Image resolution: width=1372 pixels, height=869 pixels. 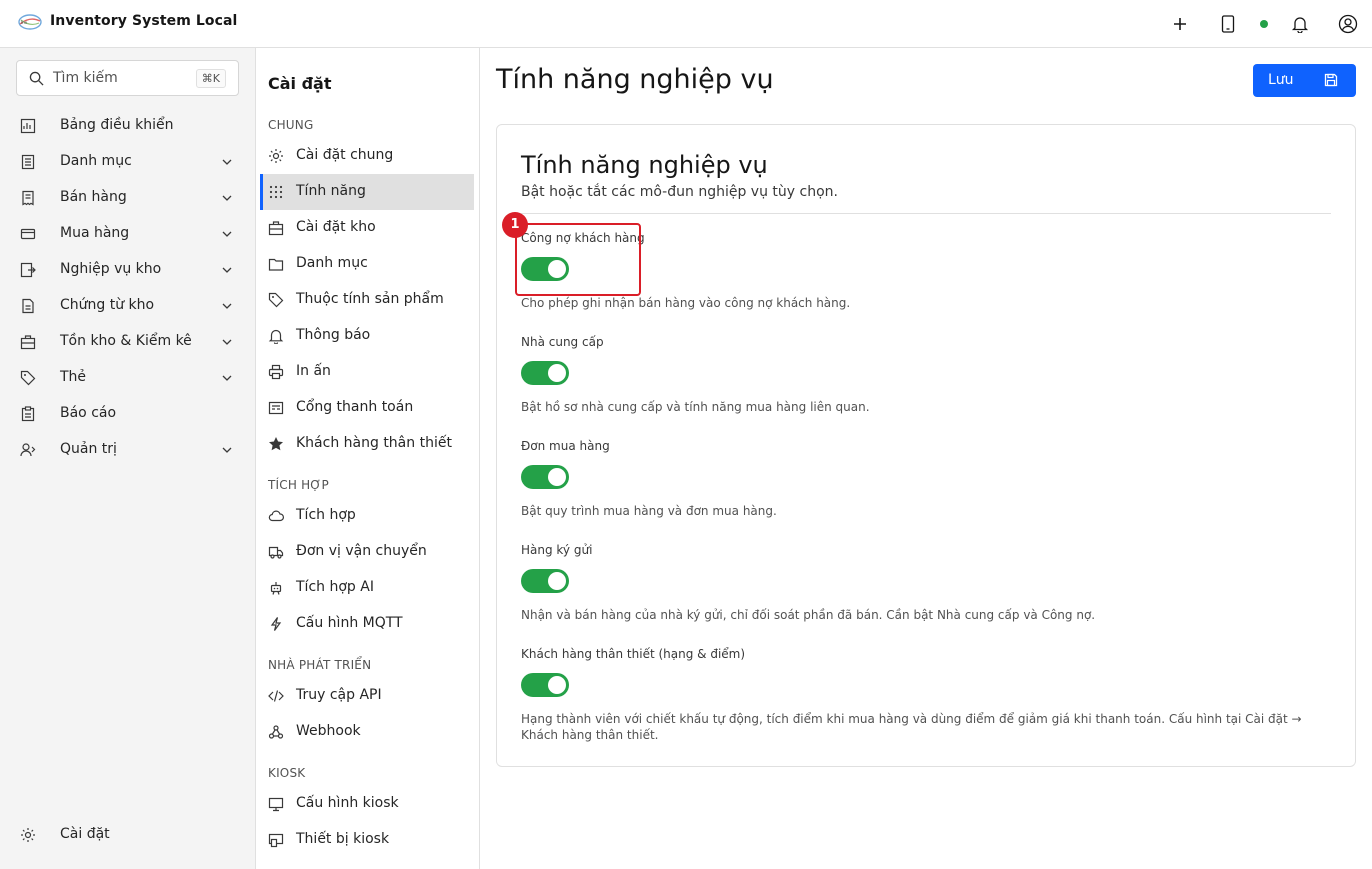 What do you see at coordinates (367, 336) in the screenshot?
I see `settings-item-notifications: Thông báo` at bounding box center [367, 336].